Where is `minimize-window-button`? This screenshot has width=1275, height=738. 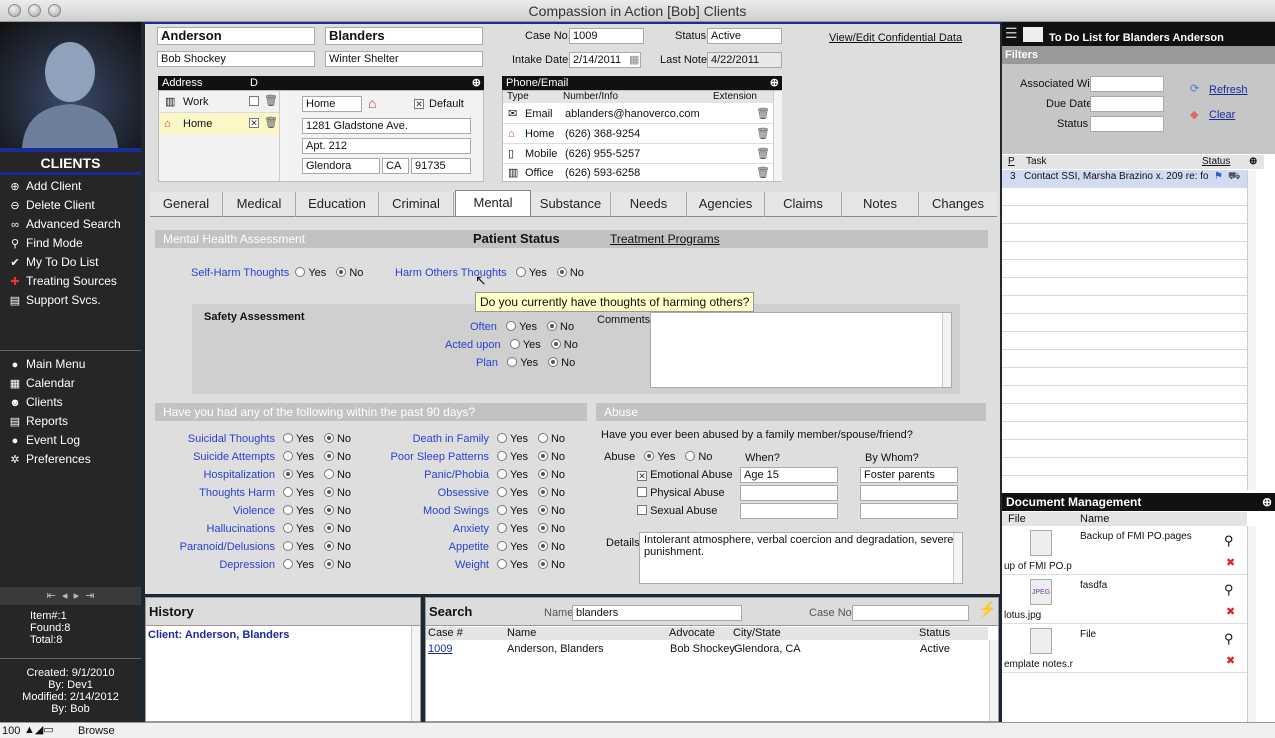
minimize-window-button is located at coordinates (34, 10).